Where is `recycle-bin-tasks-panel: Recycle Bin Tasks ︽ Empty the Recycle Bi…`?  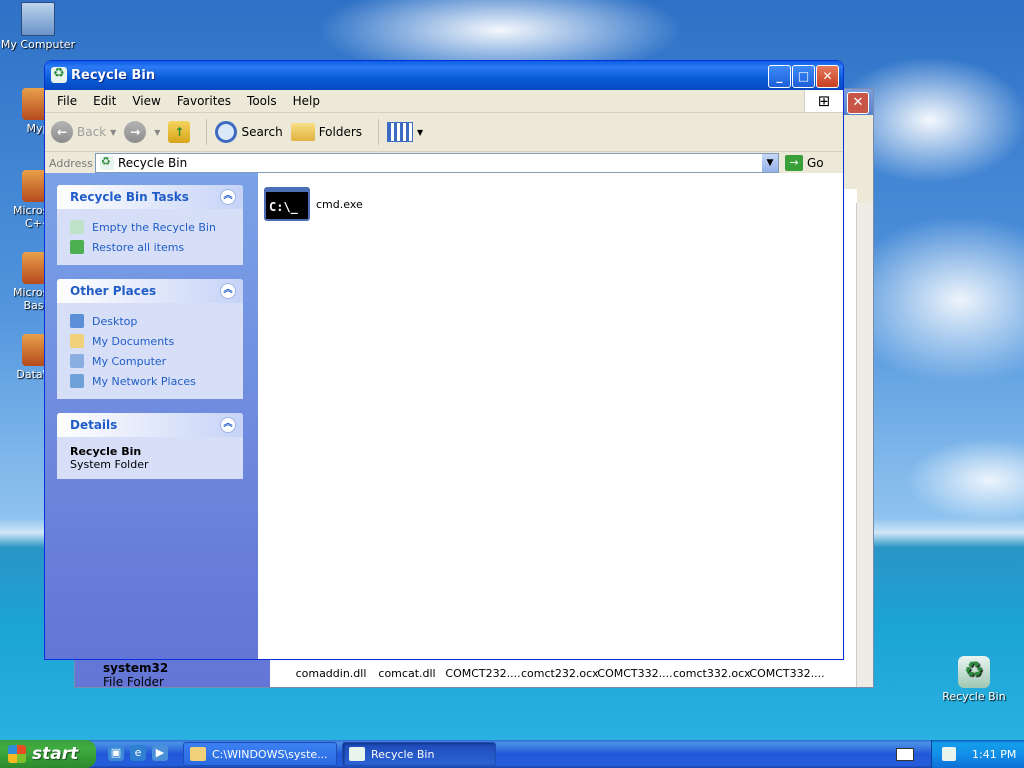
recycle-bin-tasks-panel: Recycle Bin Tasks ︽ Empty the Recycle Bi… is located at coordinates (150, 225).